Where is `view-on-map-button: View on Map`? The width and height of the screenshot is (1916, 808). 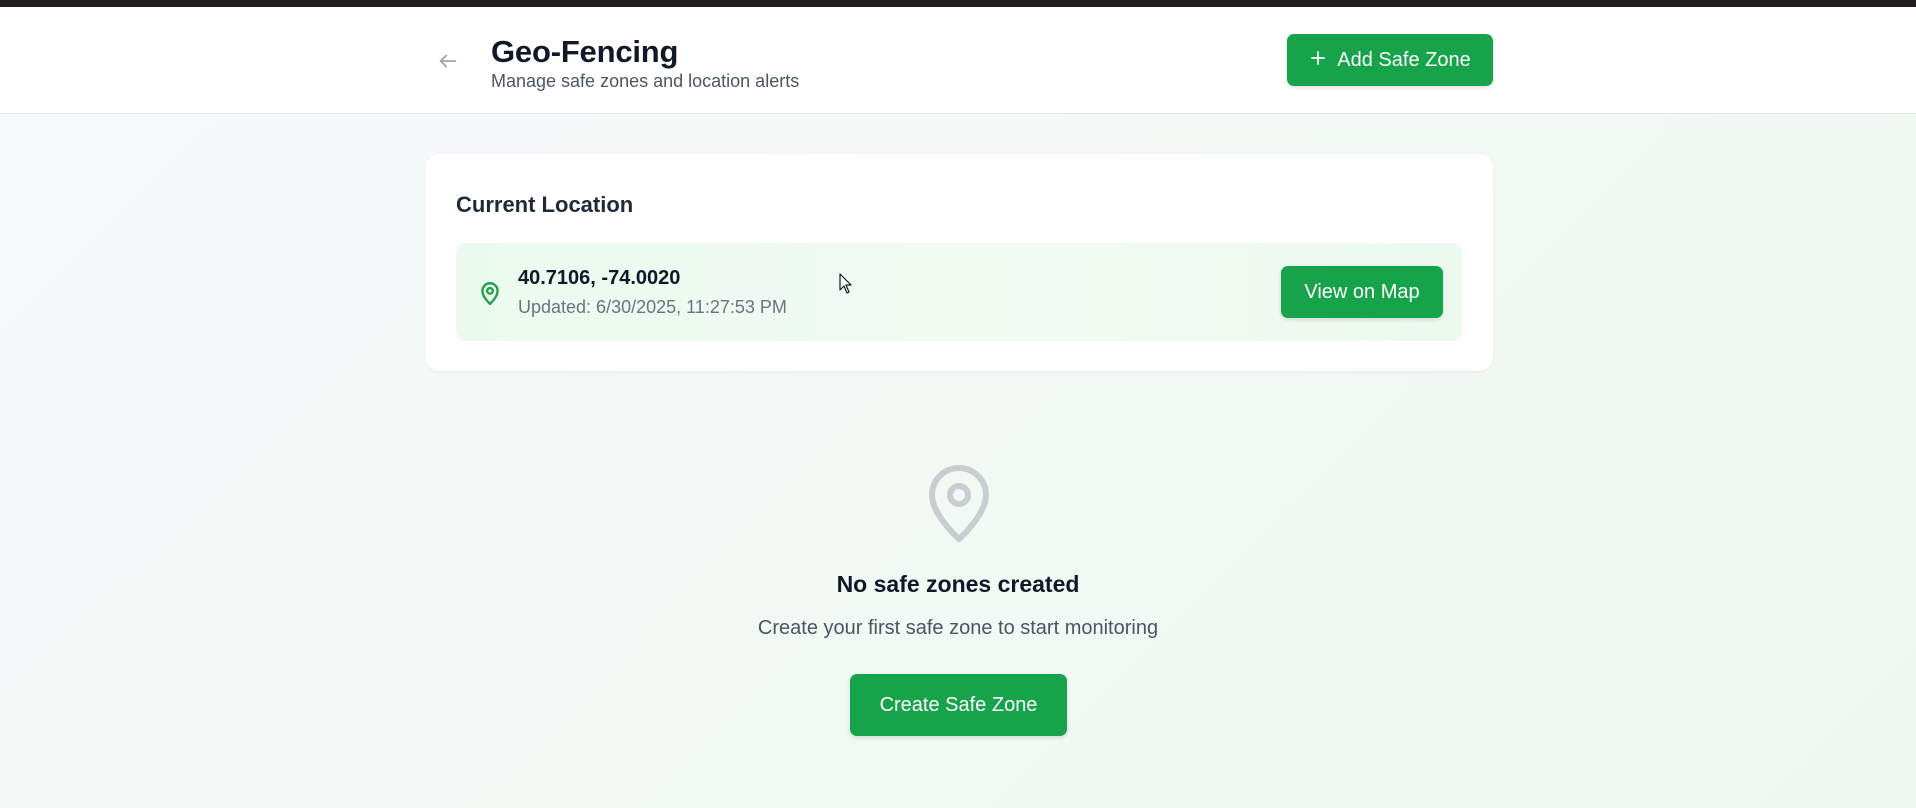
view-on-map-button: View on Map is located at coordinates (1362, 292).